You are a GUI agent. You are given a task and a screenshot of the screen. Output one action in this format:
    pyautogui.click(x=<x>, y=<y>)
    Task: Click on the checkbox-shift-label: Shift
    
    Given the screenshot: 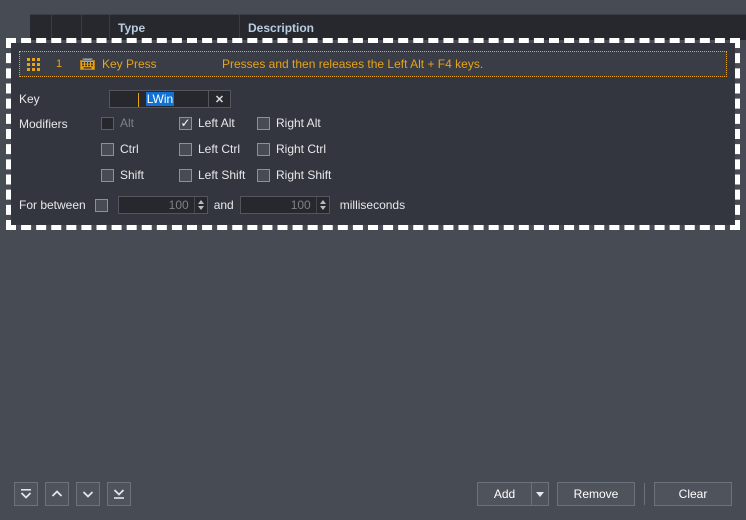 What is the action you would take?
    pyautogui.click(x=132, y=175)
    